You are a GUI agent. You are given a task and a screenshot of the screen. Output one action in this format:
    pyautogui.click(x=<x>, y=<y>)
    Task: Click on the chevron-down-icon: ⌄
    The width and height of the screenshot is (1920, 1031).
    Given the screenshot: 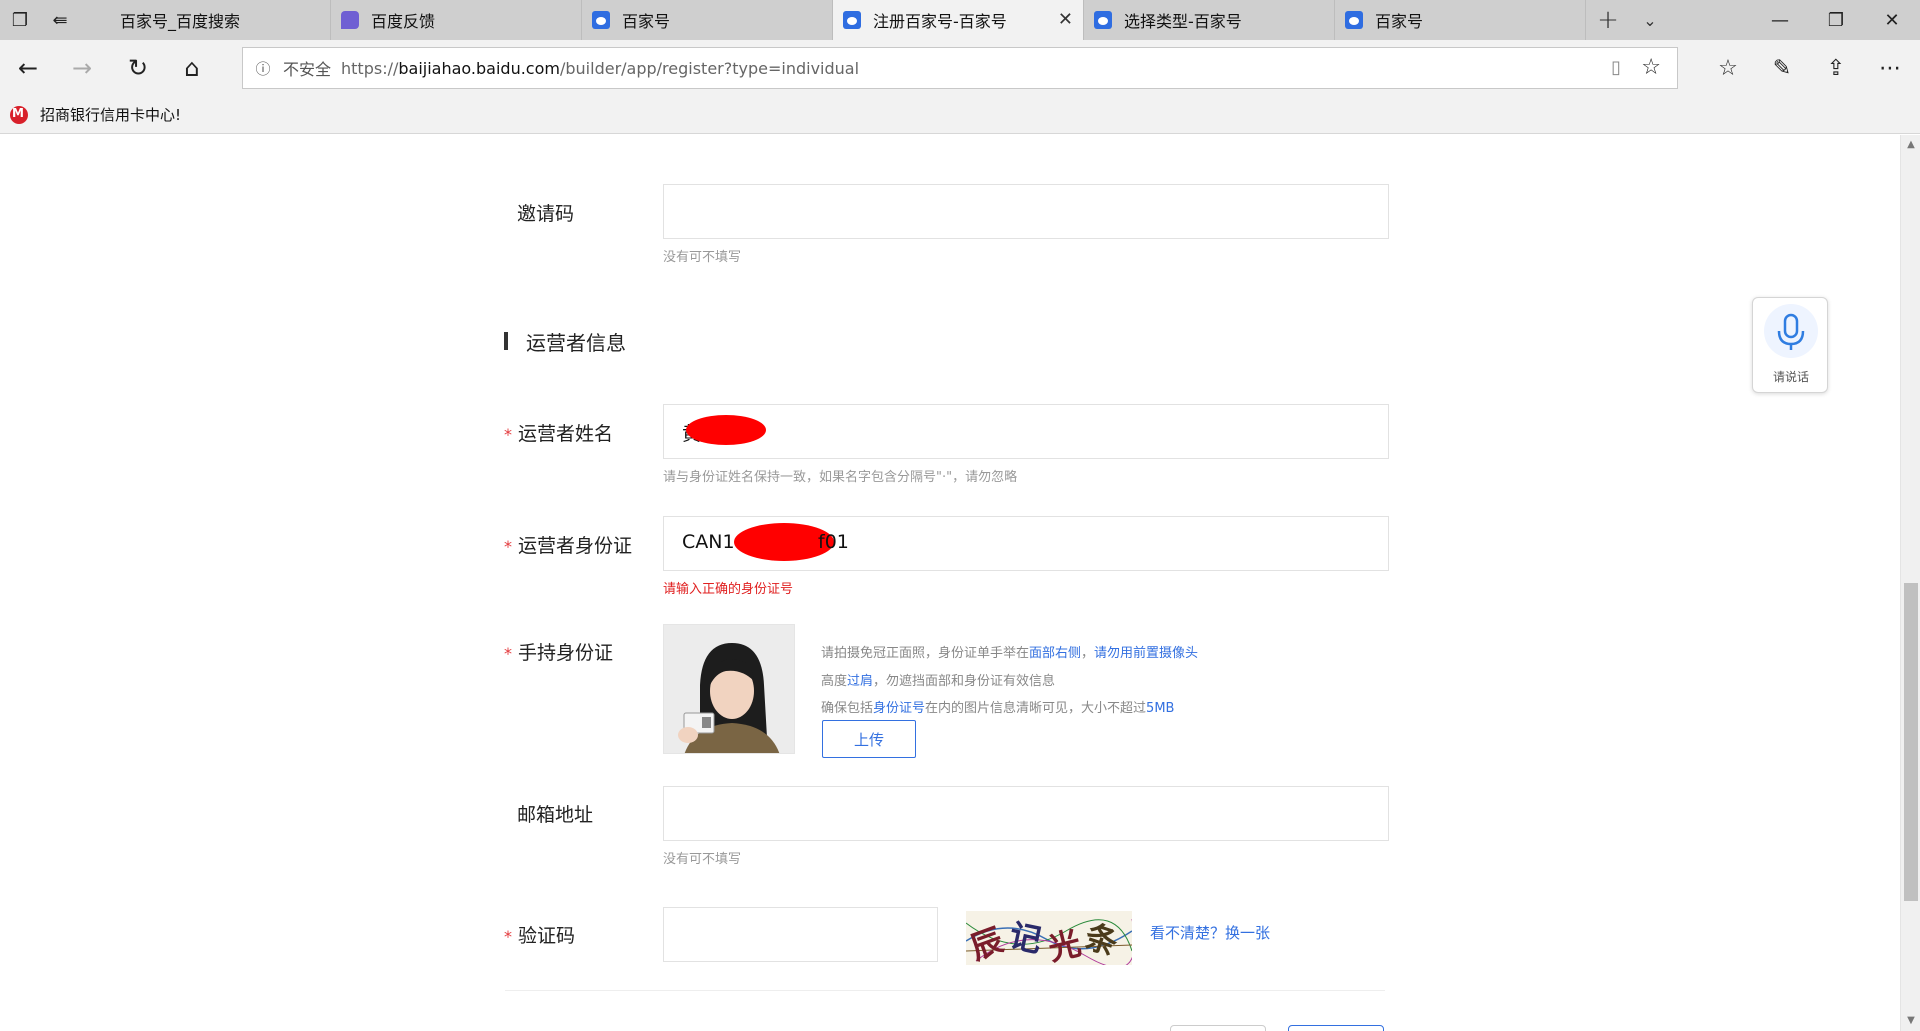 What is the action you would take?
    pyautogui.click(x=1650, y=20)
    